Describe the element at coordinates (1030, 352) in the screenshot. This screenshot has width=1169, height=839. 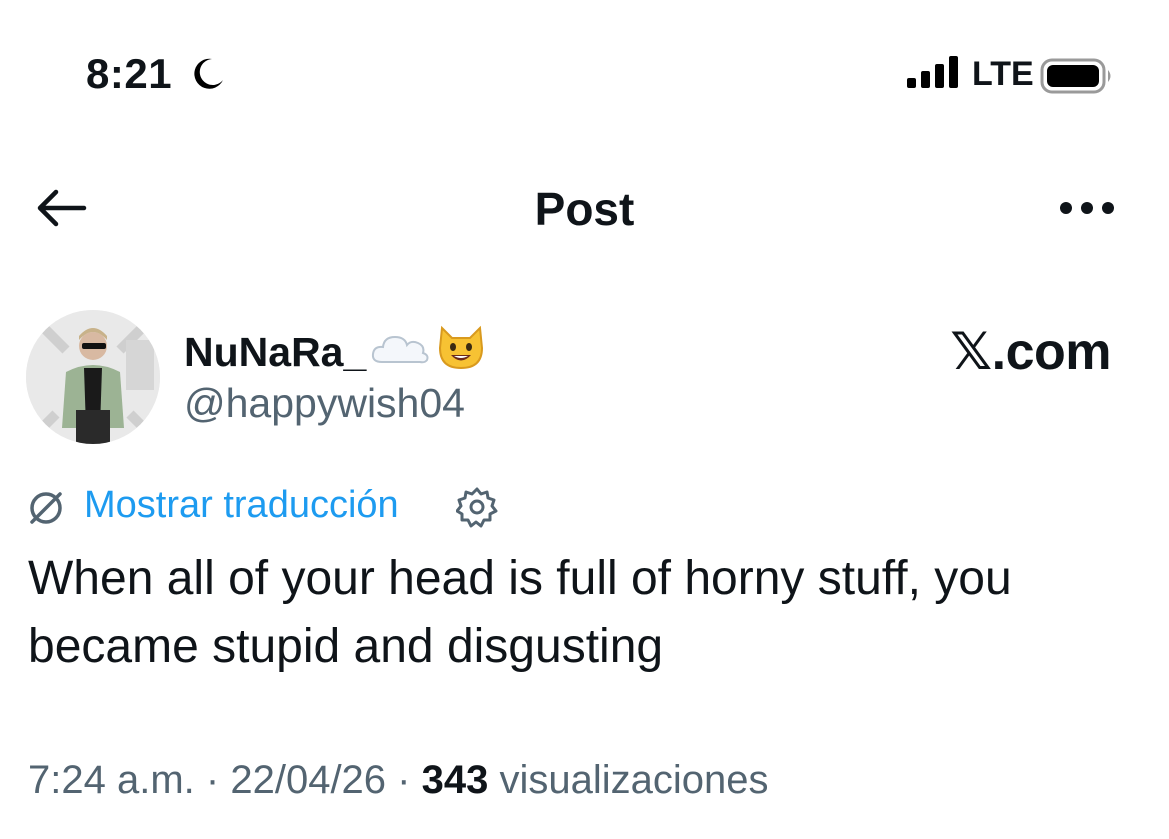
I see `xcom-watermark: 𝕏.com` at that location.